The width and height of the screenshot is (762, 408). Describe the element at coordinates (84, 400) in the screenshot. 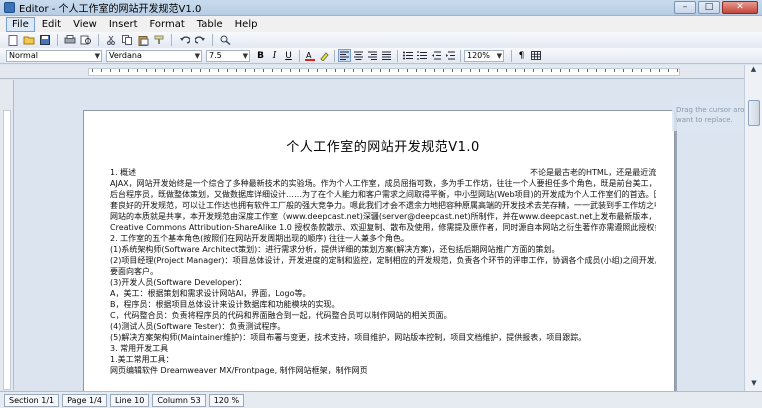

I see `status-page: Page 1/4` at that location.